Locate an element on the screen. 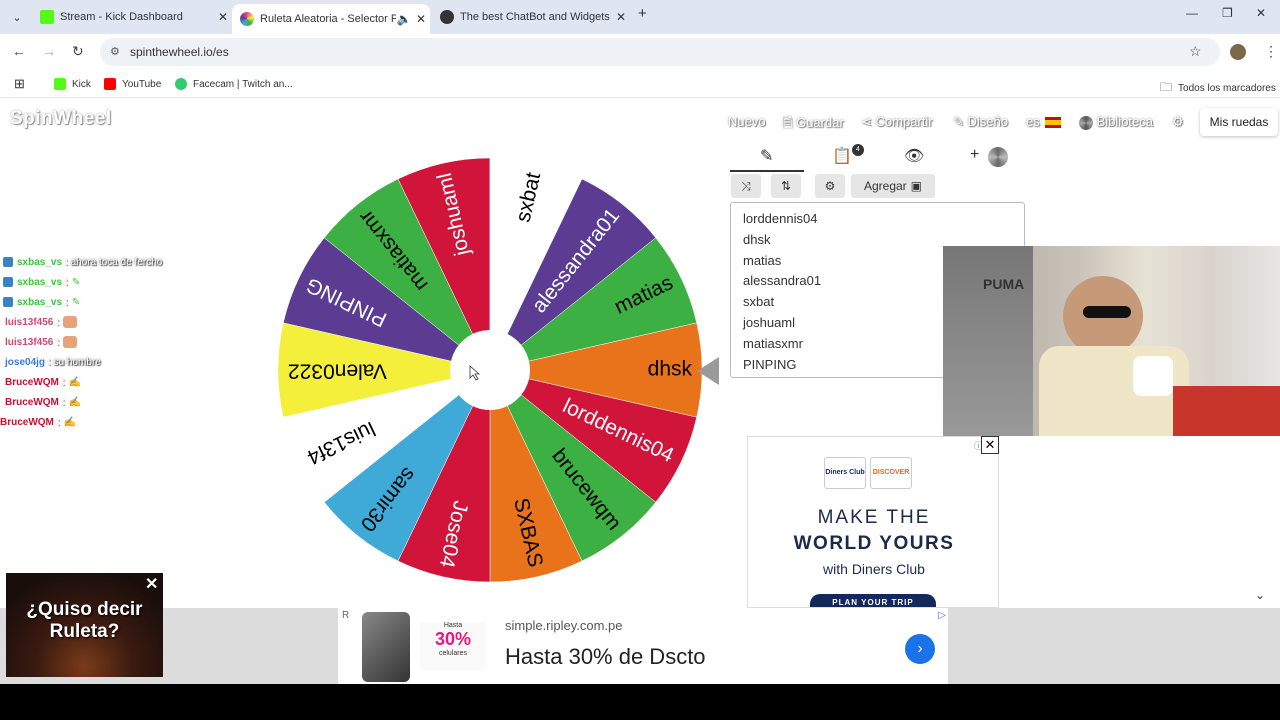  hide-eye-icon: 👁 is located at coordinates (914, 156).